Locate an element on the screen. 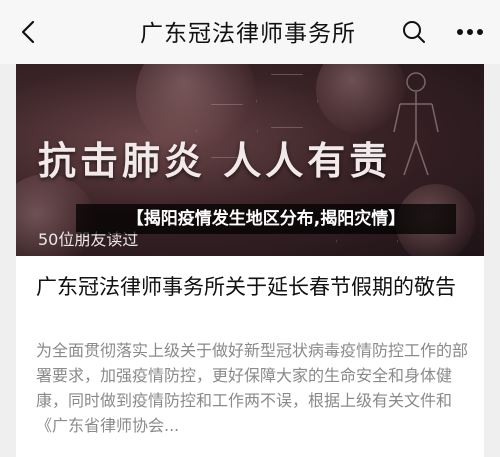 The image size is (500, 457). page-title: 广东冠法律师事务所 is located at coordinates (248, 34).